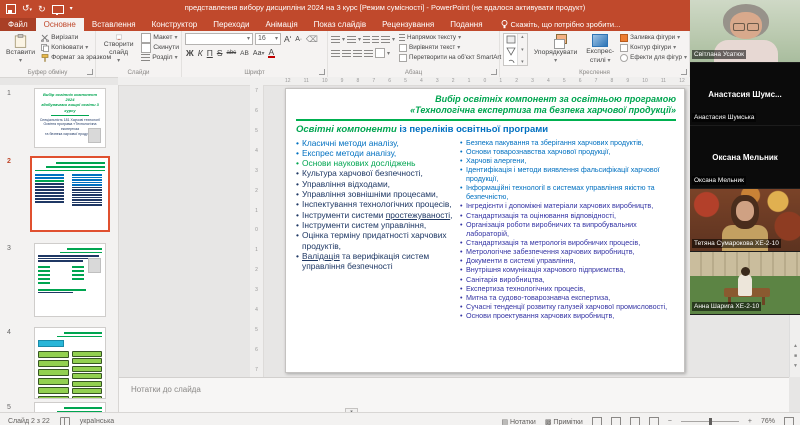 The image size is (800, 425). I want to click on arrange-button: Упорядкувати ▾, so click(555, 49).